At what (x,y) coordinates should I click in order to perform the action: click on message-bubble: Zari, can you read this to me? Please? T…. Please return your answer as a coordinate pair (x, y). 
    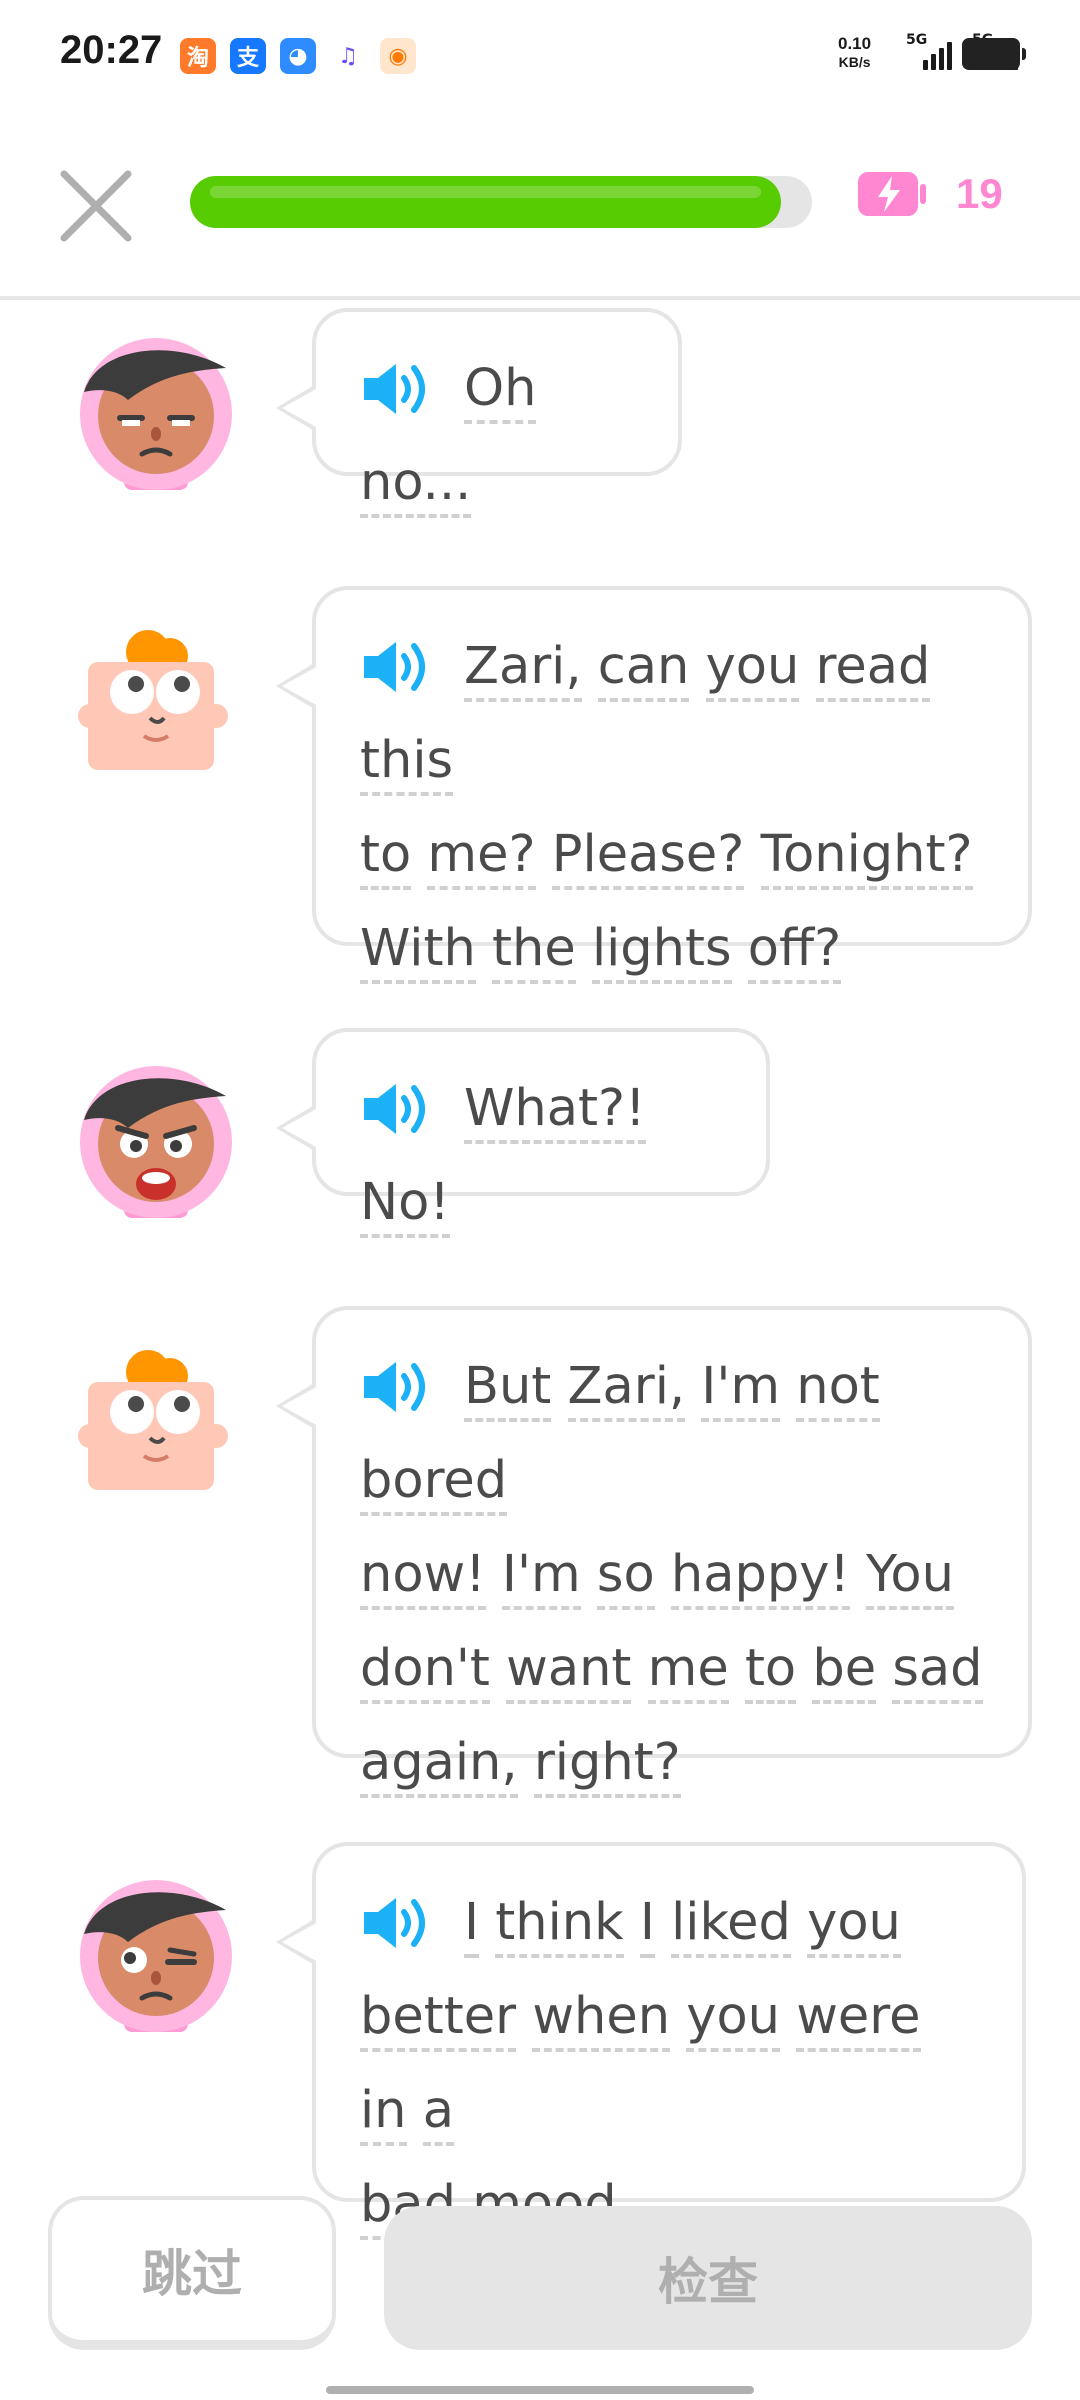
    Looking at the image, I should click on (654, 785).